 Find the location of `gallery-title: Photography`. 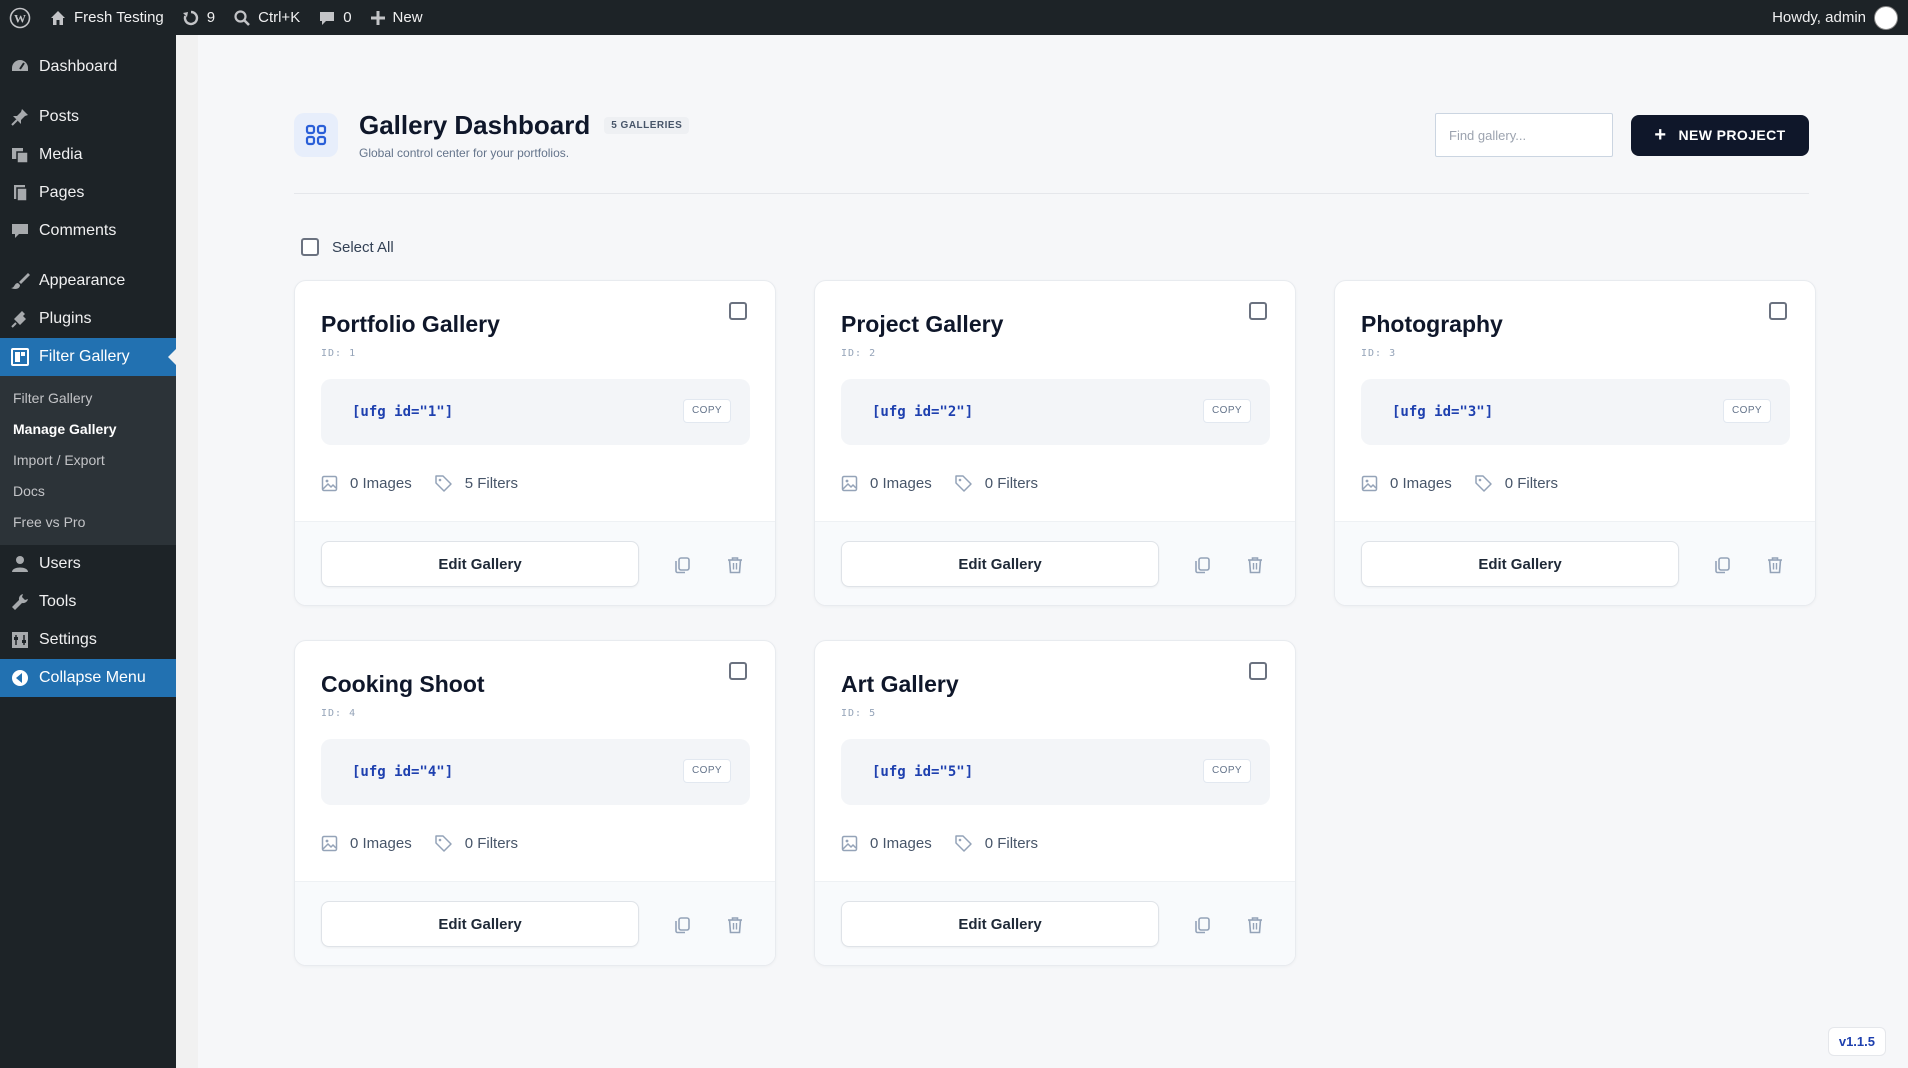

gallery-title: Photography is located at coordinates (1432, 324).